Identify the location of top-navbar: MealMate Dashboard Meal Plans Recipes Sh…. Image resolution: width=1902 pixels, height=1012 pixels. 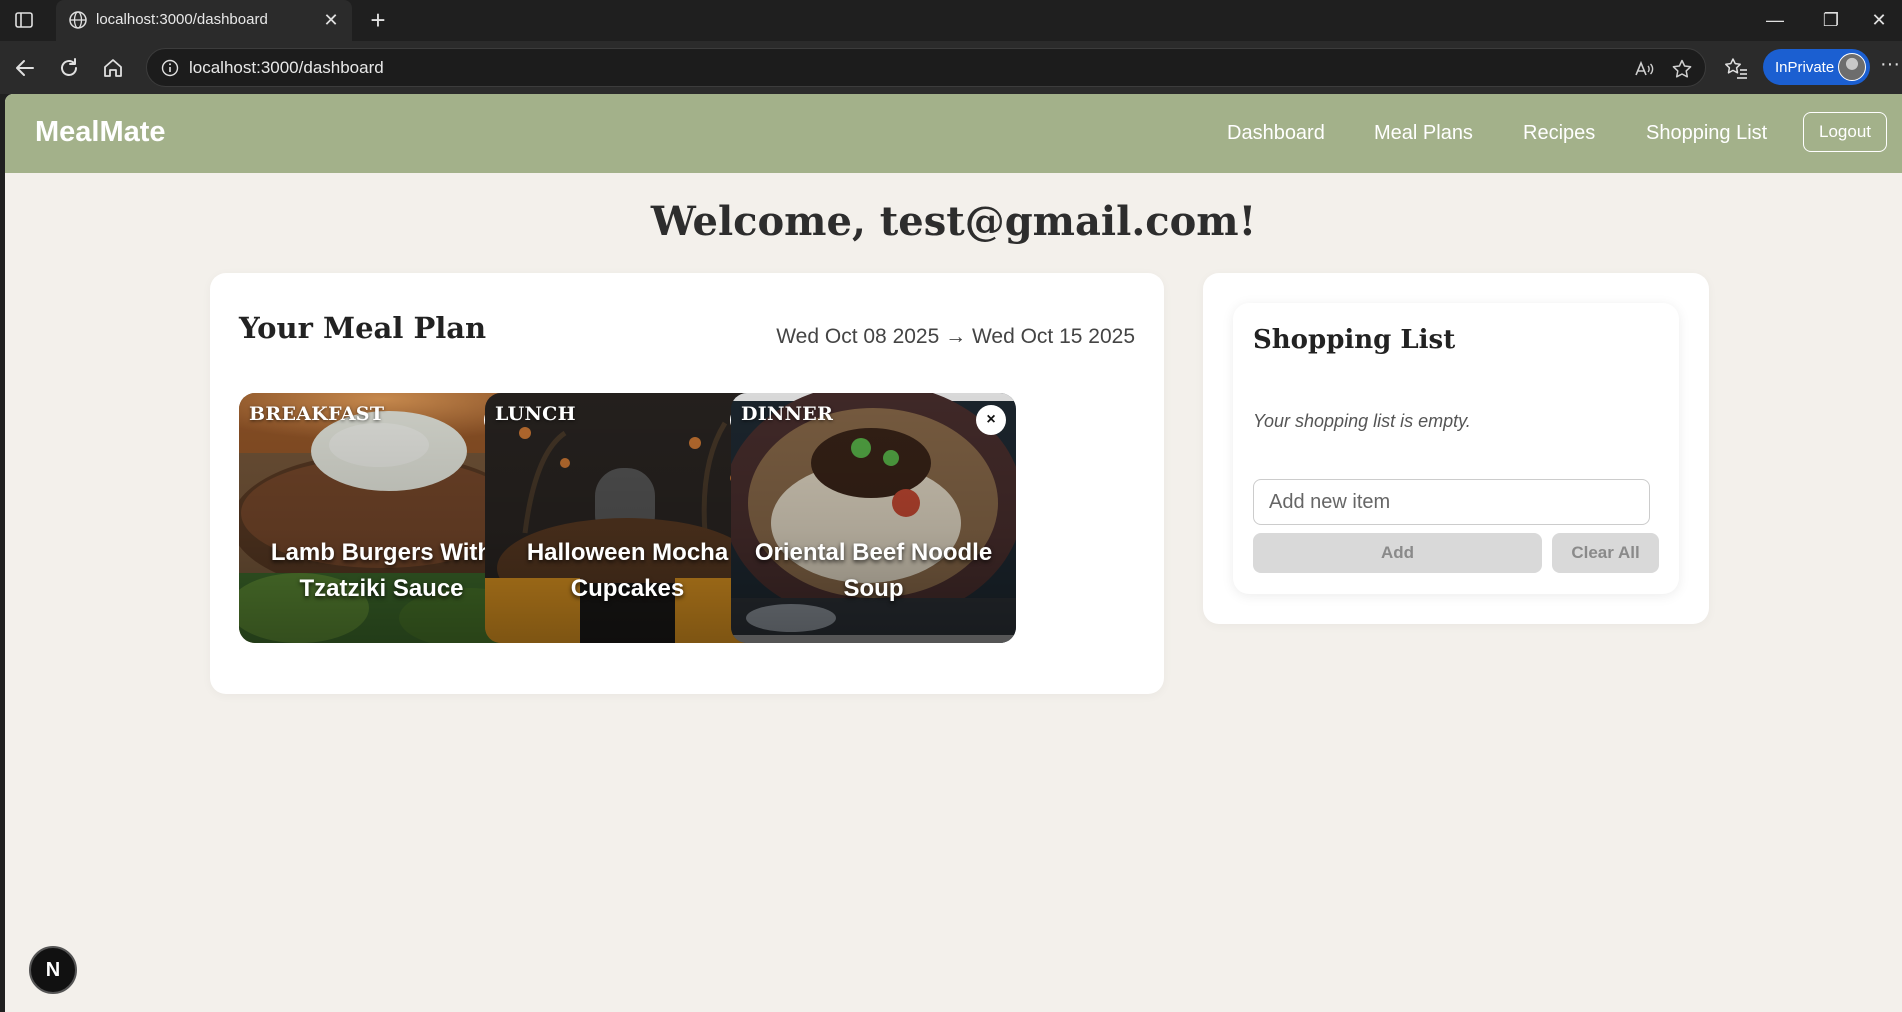
(953, 133).